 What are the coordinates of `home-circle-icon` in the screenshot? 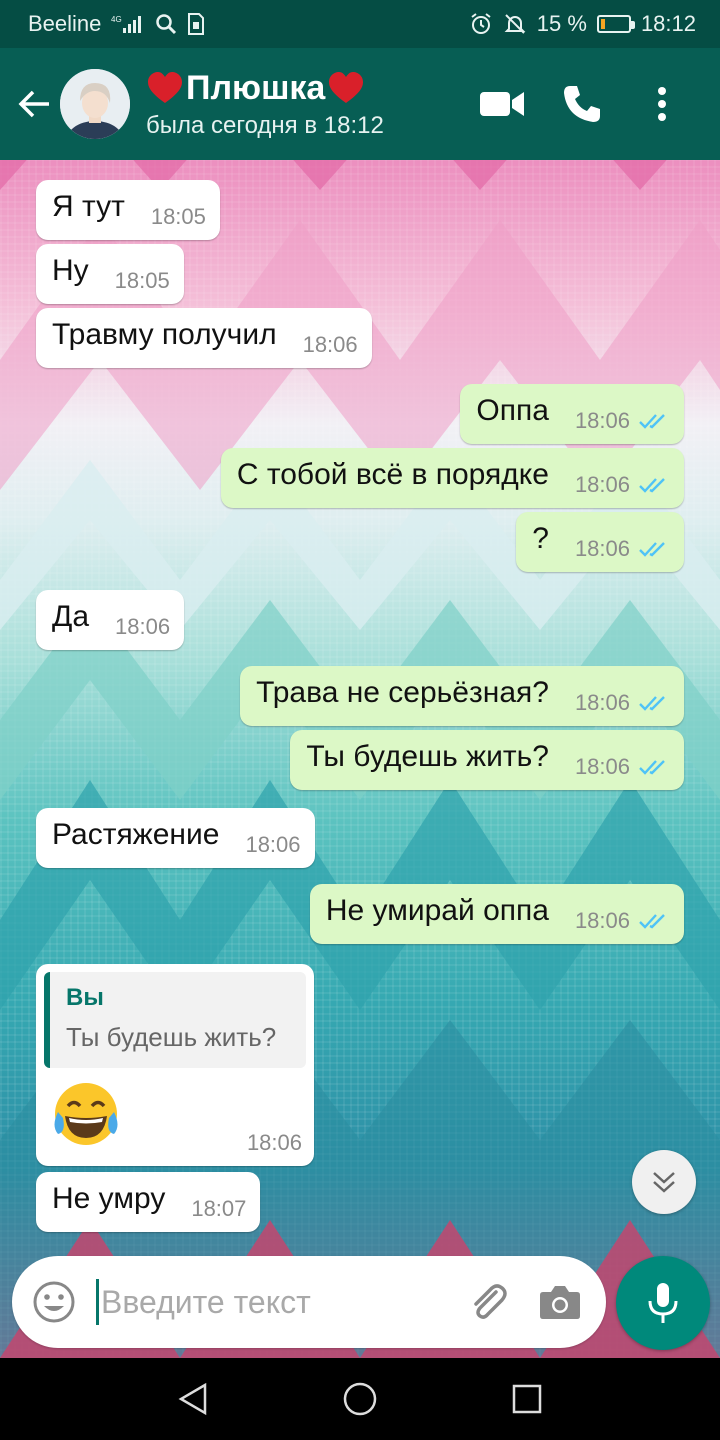 It's located at (360, 1399).